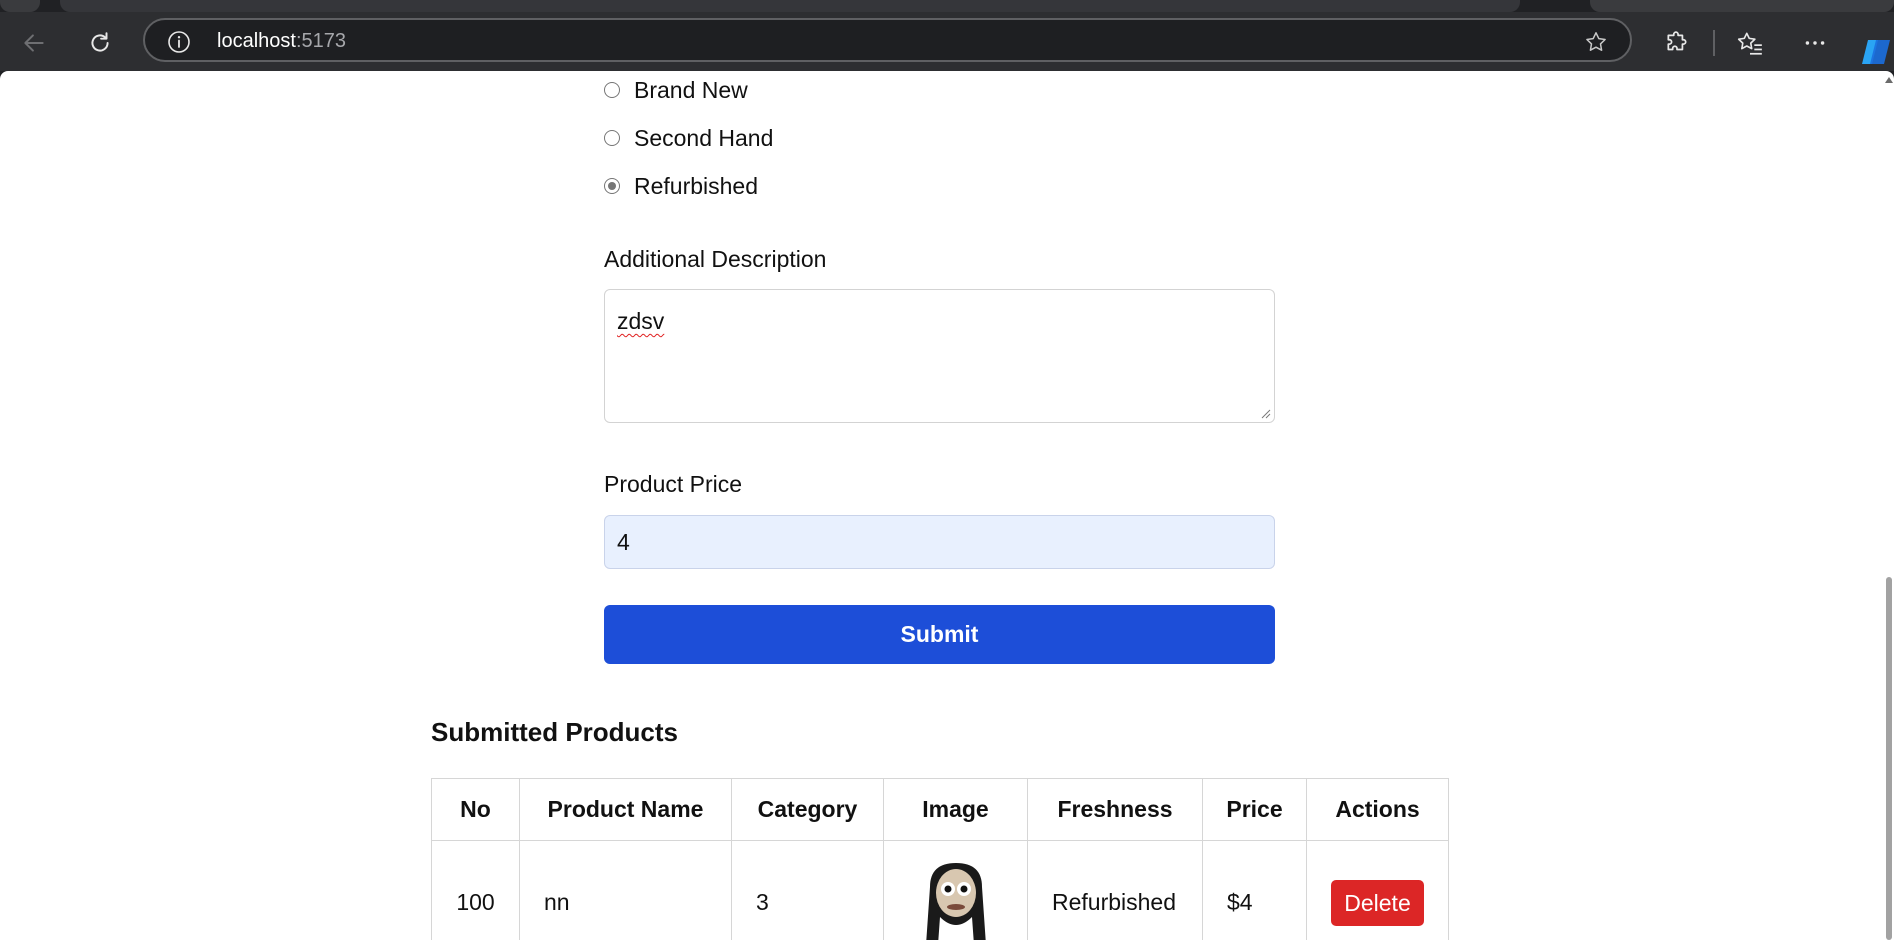 The image size is (1894, 940). Describe the element at coordinates (715, 259) in the screenshot. I see `description-label: Additional Description` at that location.